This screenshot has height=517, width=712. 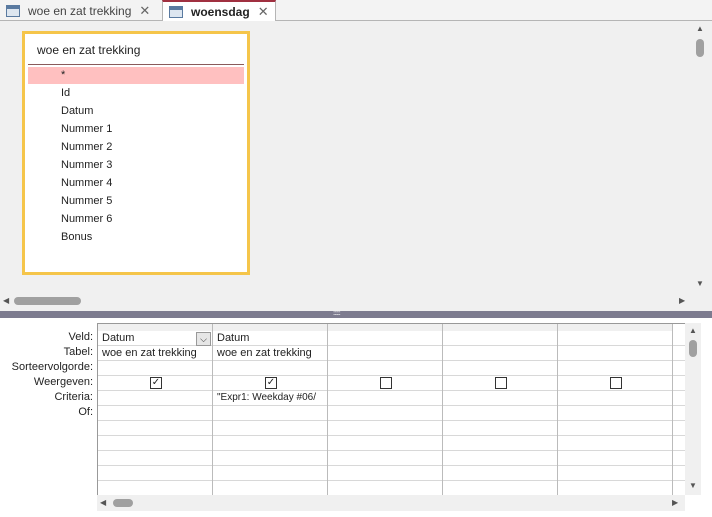 What do you see at coordinates (136, 93) in the screenshot?
I see `field-item: Id` at bounding box center [136, 93].